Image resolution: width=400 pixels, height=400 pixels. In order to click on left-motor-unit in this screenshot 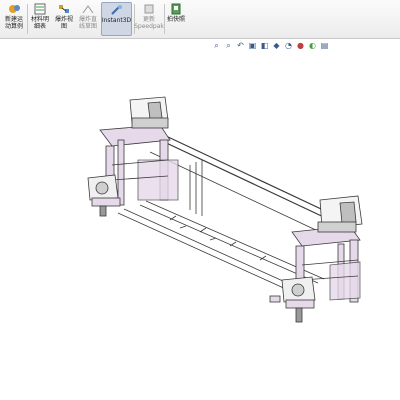, I will do `click(104, 195)`.